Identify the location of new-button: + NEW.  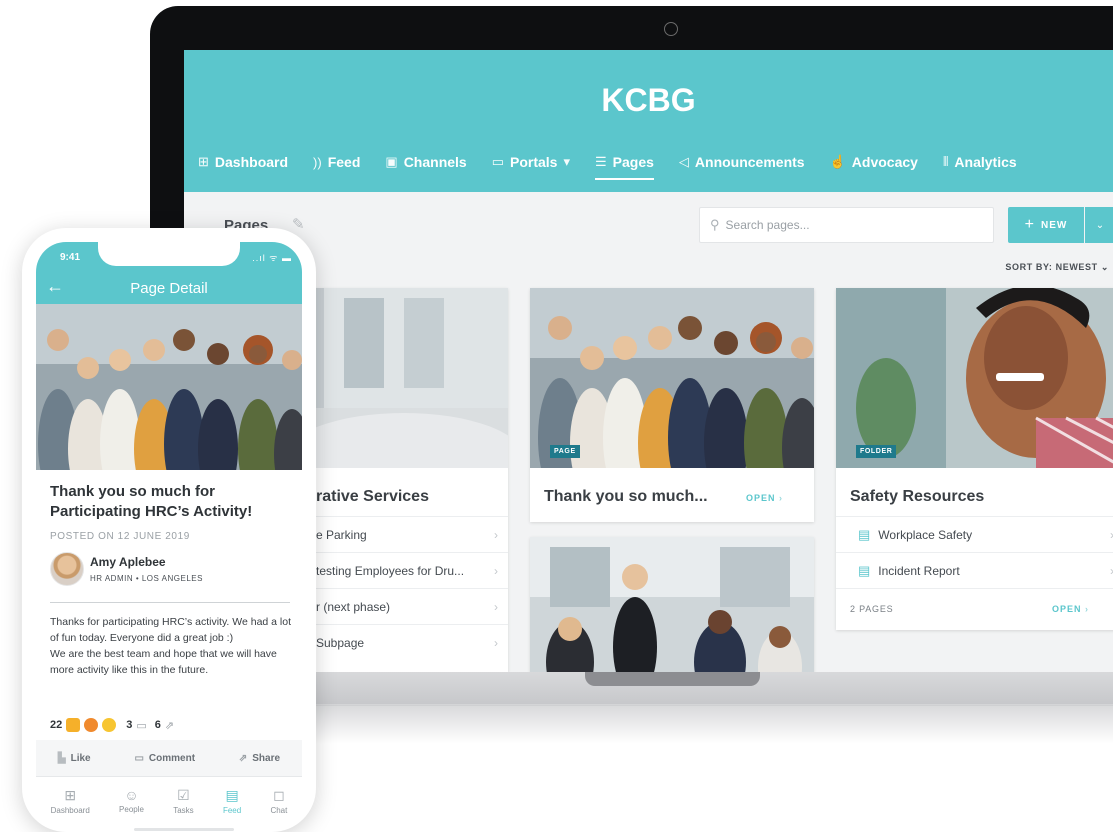
(1046, 225).